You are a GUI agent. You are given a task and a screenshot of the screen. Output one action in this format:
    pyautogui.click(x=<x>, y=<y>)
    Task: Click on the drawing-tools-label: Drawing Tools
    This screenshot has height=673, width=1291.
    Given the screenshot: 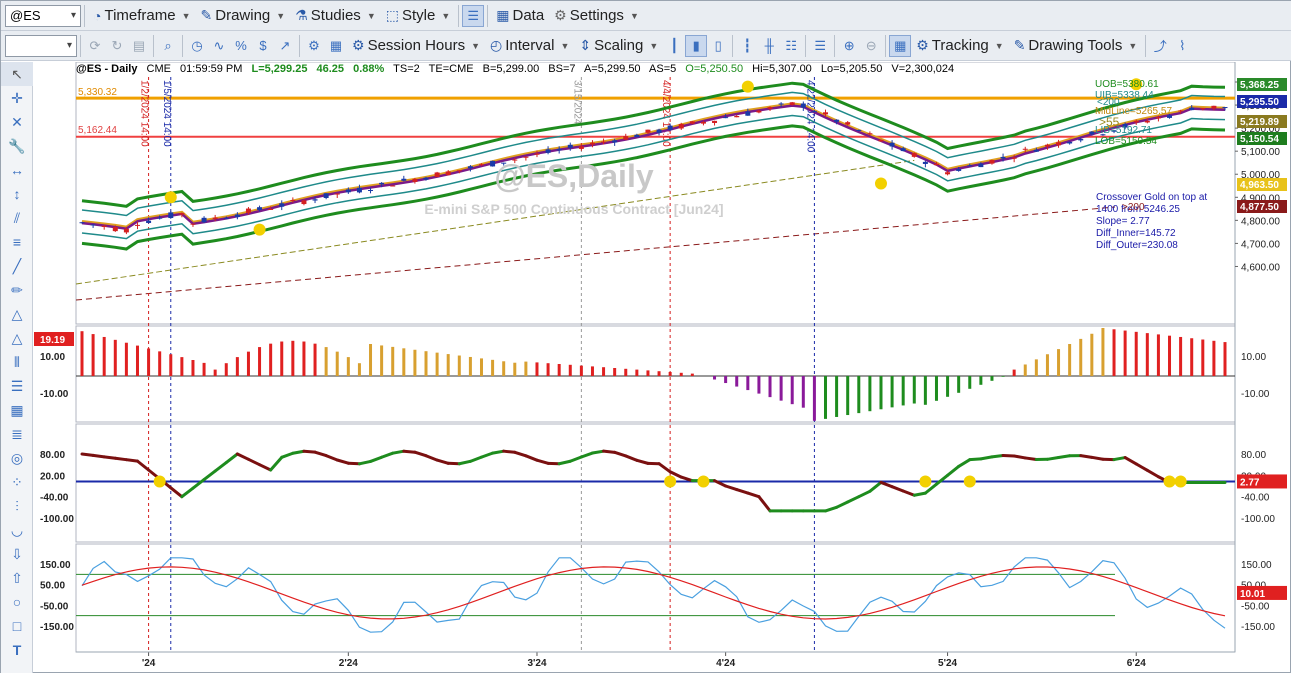 What is the action you would take?
    pyautogui.click(x=1075, y=45)
    